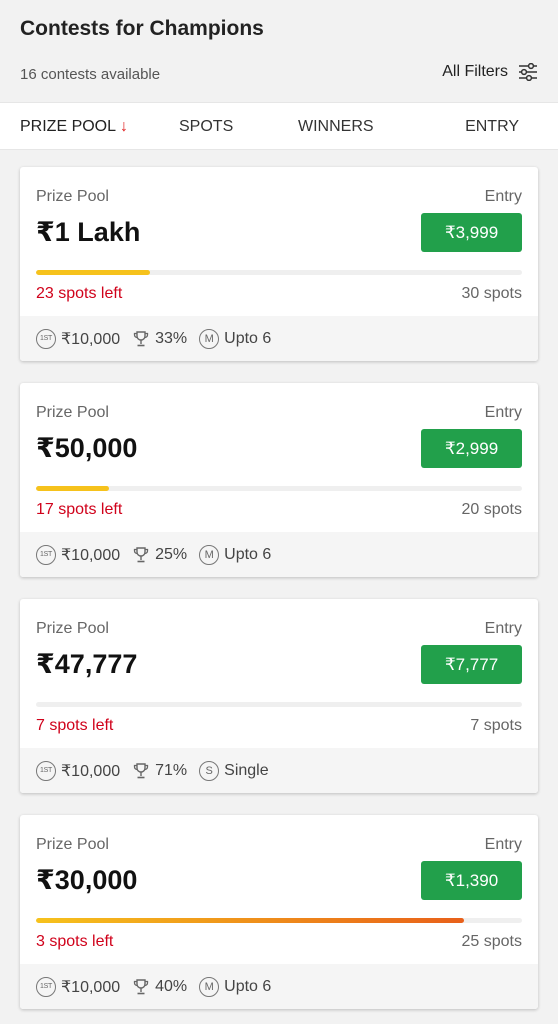 This screenshot has width=558, height=1024. I want to click on spots-total: 7 spots, so click(496, 725).